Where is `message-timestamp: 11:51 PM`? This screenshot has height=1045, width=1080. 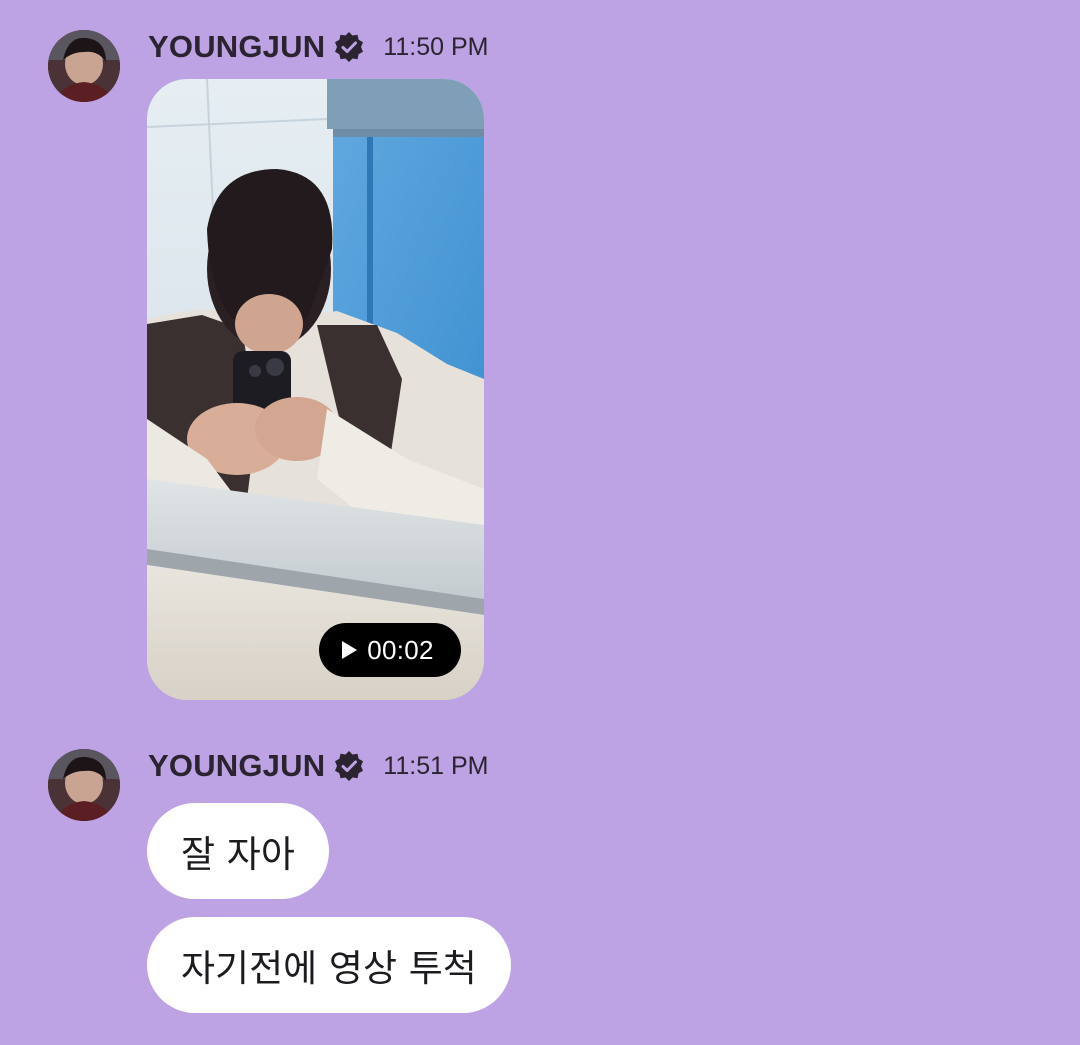 message-timestamp: 11:51 PM is located at coordinates (436, 765).